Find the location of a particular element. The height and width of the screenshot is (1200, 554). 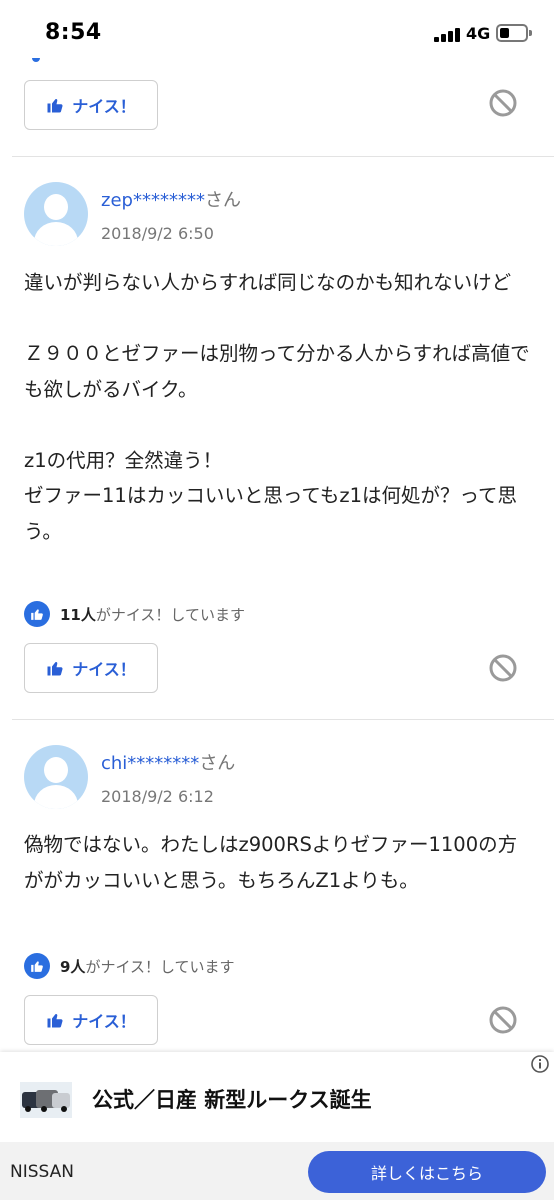

ad-info-icon is located at coordinates (540, 1064).